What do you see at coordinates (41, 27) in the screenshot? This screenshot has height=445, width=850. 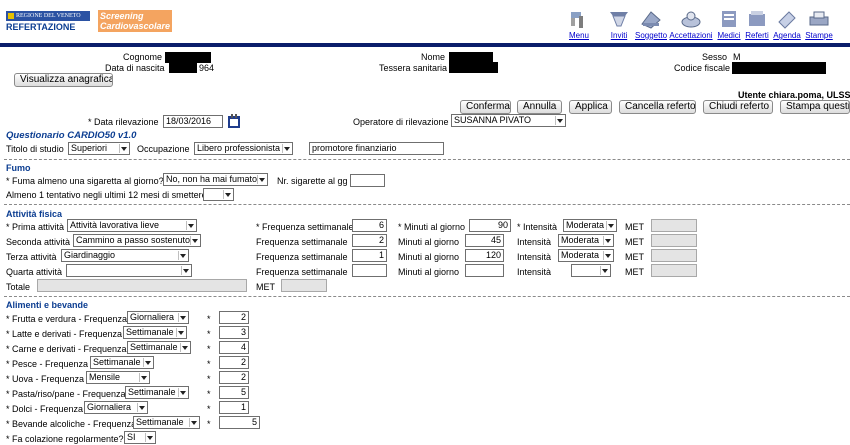 I see `app-name: REFERTAZIONE` at bounding box center [41, 27].